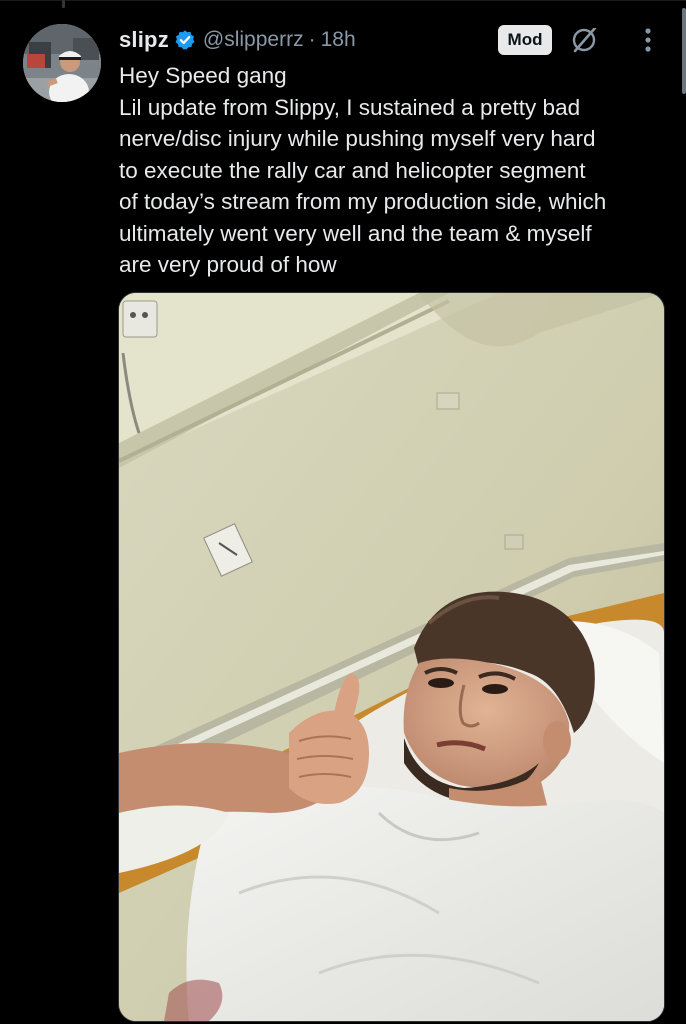  I want to click on author-name: slipz, so click(144, 40).